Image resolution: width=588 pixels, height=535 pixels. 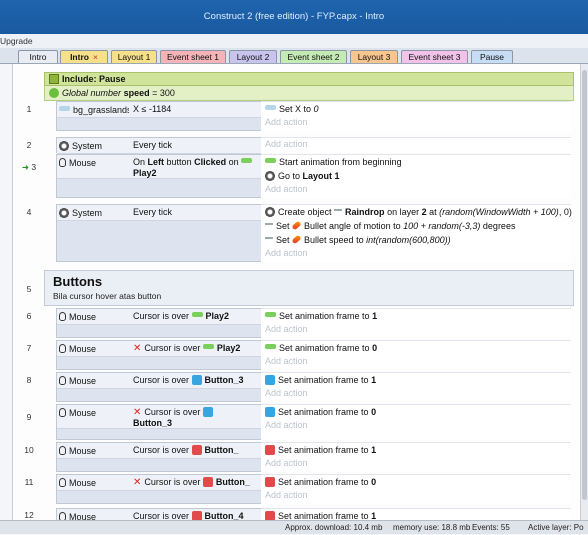 I want to click on close-tab-icon: ×, so click(x=95, y=57).